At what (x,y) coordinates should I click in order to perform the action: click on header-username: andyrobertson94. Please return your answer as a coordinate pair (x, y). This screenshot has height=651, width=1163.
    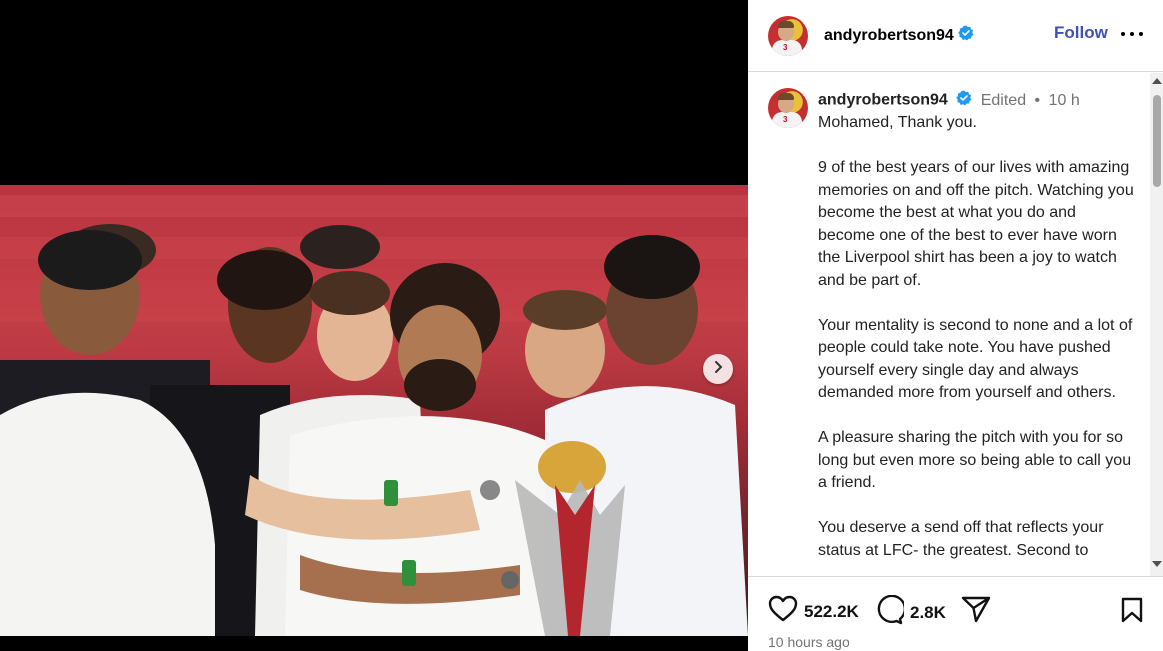
    Looking at the image, I should click on (889, 36).